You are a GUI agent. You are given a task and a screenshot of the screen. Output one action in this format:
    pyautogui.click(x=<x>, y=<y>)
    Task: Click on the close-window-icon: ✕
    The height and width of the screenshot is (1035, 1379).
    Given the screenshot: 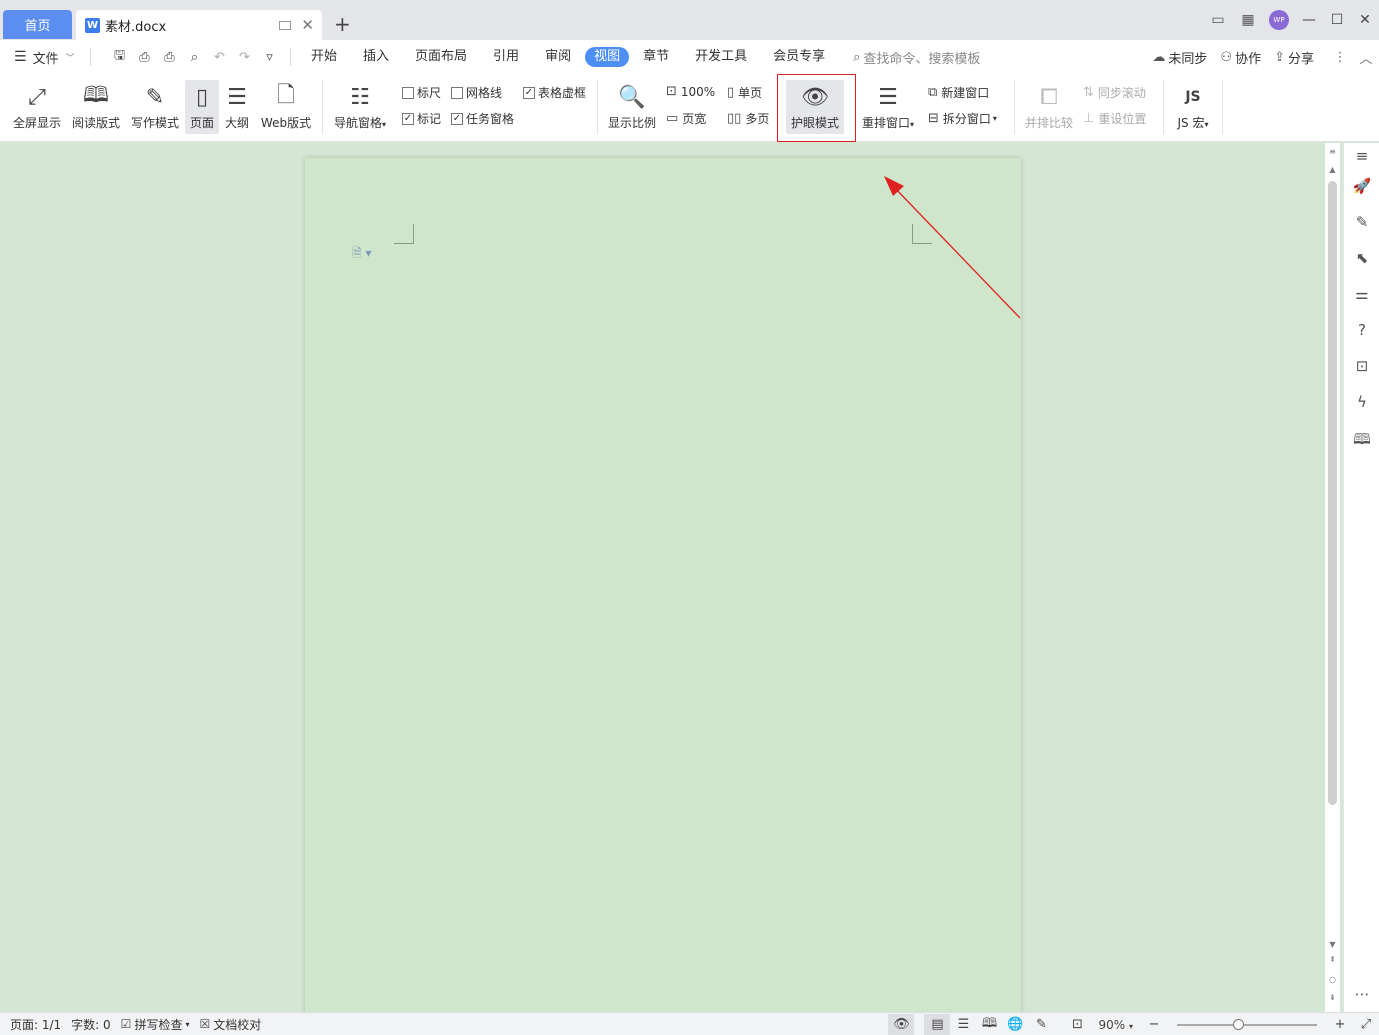 What is the action you would take?
    pyautogui.click(x=1365, y=20)
    